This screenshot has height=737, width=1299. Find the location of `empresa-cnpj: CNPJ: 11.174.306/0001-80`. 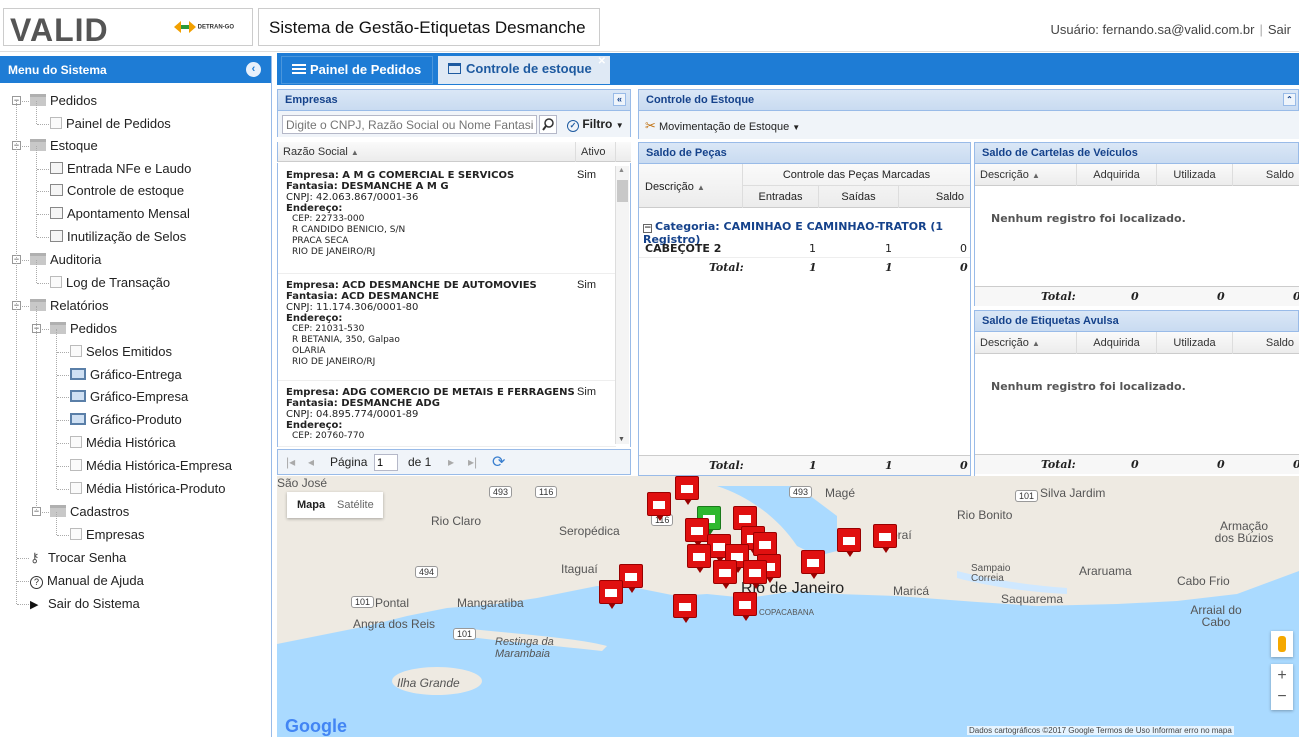

empresa-cnpj: CNPJ: 11.174.306/0001-80 is located at coordinates (352, 307).